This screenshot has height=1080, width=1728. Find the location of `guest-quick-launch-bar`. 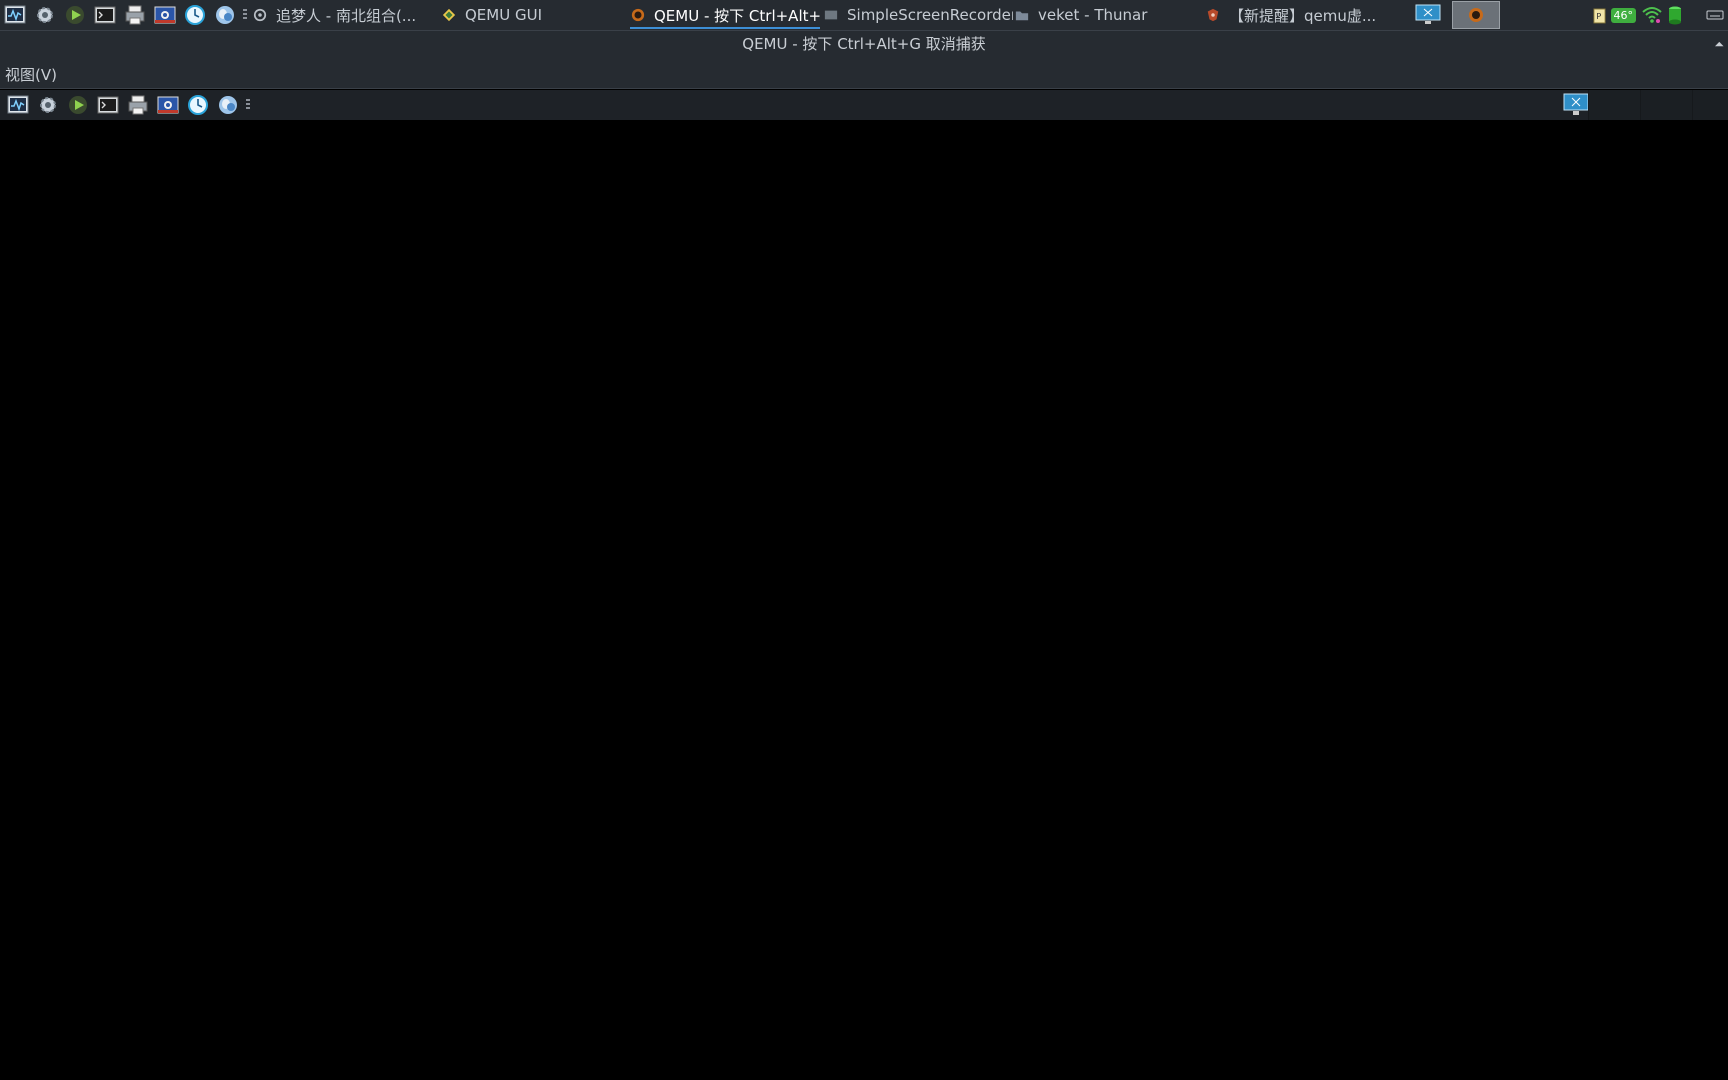

guest-quick-launch-bar is located at coordinates (128, 105).